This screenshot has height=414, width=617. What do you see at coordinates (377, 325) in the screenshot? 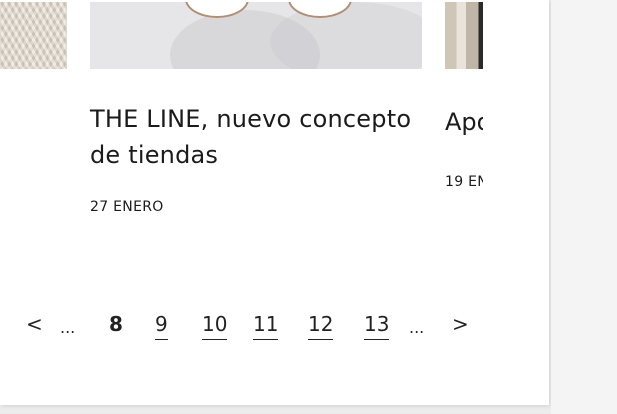
I see `page-link-13: 13` at bounding box center [377, 325].